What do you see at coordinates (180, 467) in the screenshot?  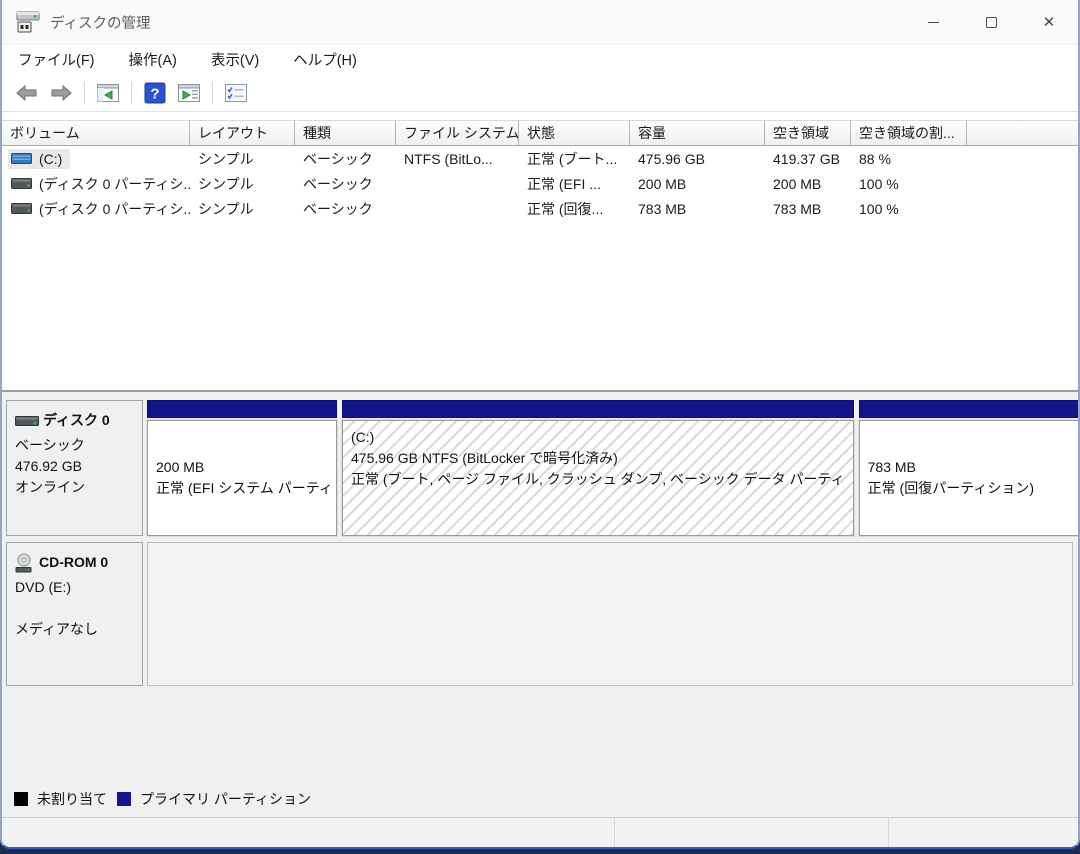 I see `partition-size: 200 MB` at bounding box center [180, 467].